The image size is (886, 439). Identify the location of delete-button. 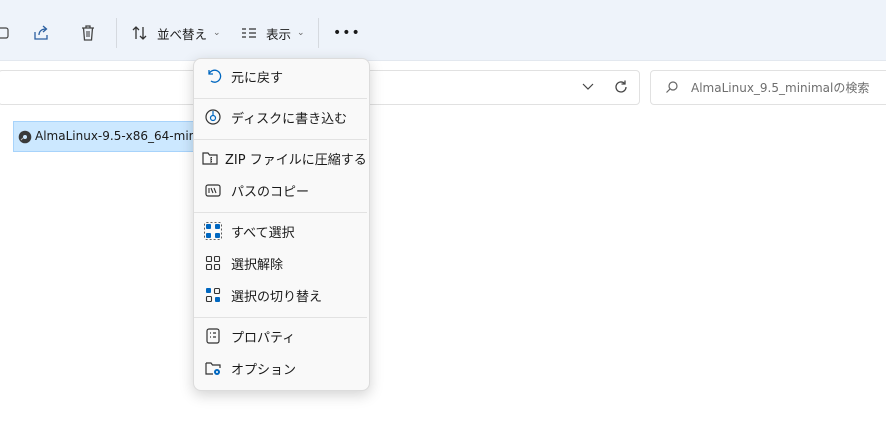
(88, 33).